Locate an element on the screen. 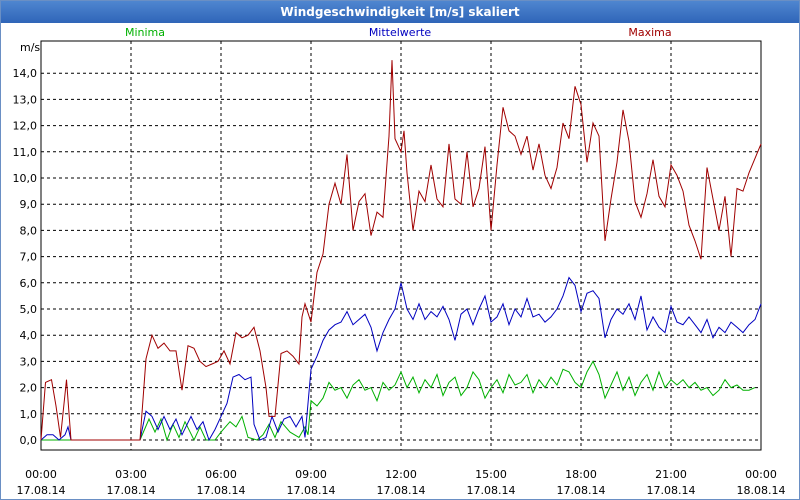  y-tick-label: 10,0 is located at coordinates (25, 178).